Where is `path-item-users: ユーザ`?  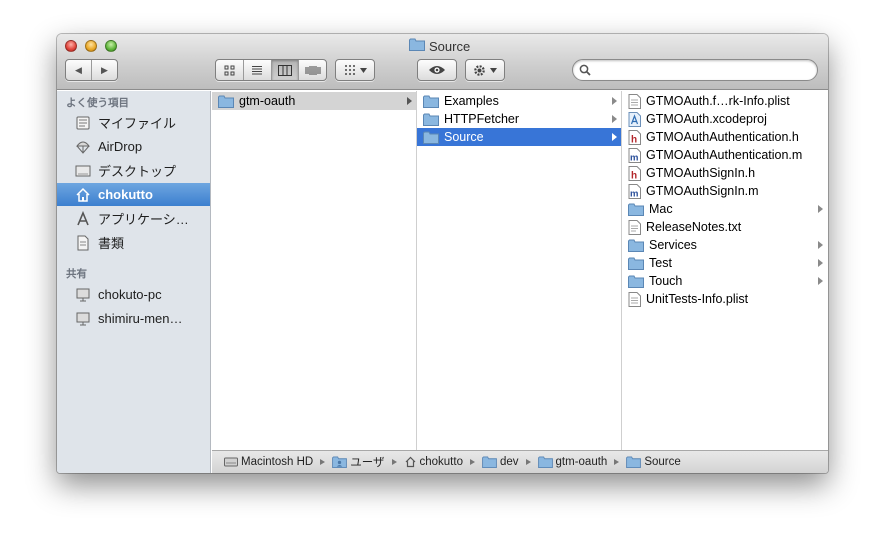
path-item-users: ユーザ is located at coordinates (358, 462).